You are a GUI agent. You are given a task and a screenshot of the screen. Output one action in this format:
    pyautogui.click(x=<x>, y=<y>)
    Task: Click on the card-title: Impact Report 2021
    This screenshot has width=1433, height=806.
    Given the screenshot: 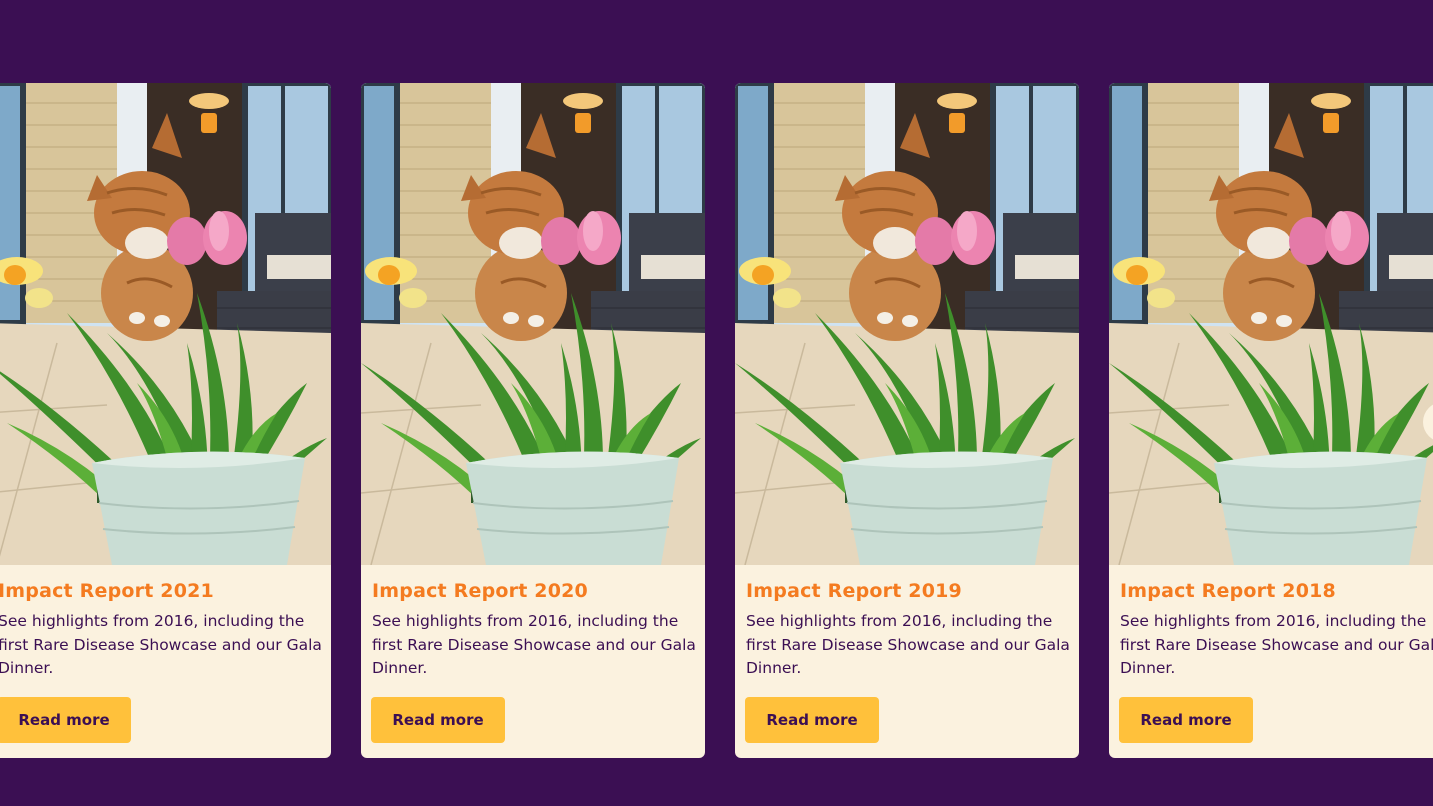 What is the action you would take?
    pyautogui.click(x=107, y=591)
    